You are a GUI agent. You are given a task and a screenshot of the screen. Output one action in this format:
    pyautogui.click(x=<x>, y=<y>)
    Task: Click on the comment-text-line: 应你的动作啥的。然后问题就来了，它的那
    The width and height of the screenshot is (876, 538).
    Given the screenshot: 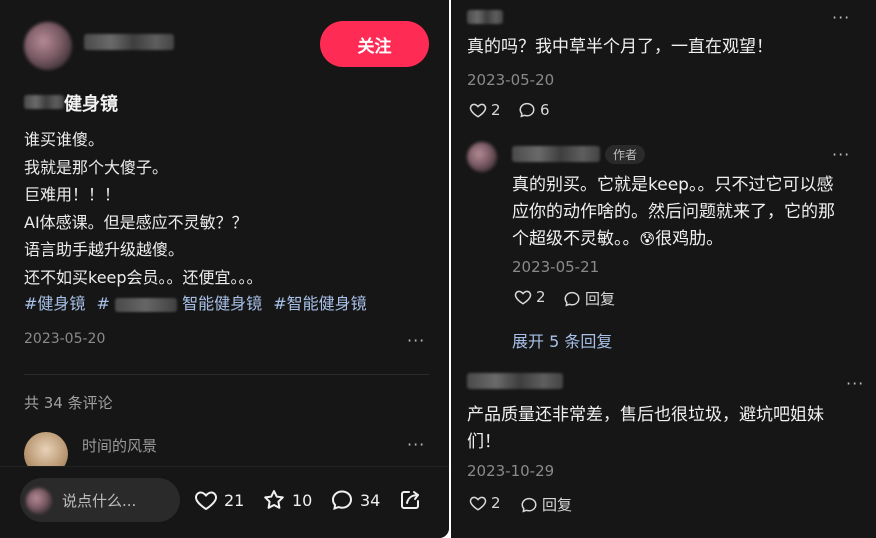 What is the action you would take?
    pyautogui.click(x=673, y=212)
    